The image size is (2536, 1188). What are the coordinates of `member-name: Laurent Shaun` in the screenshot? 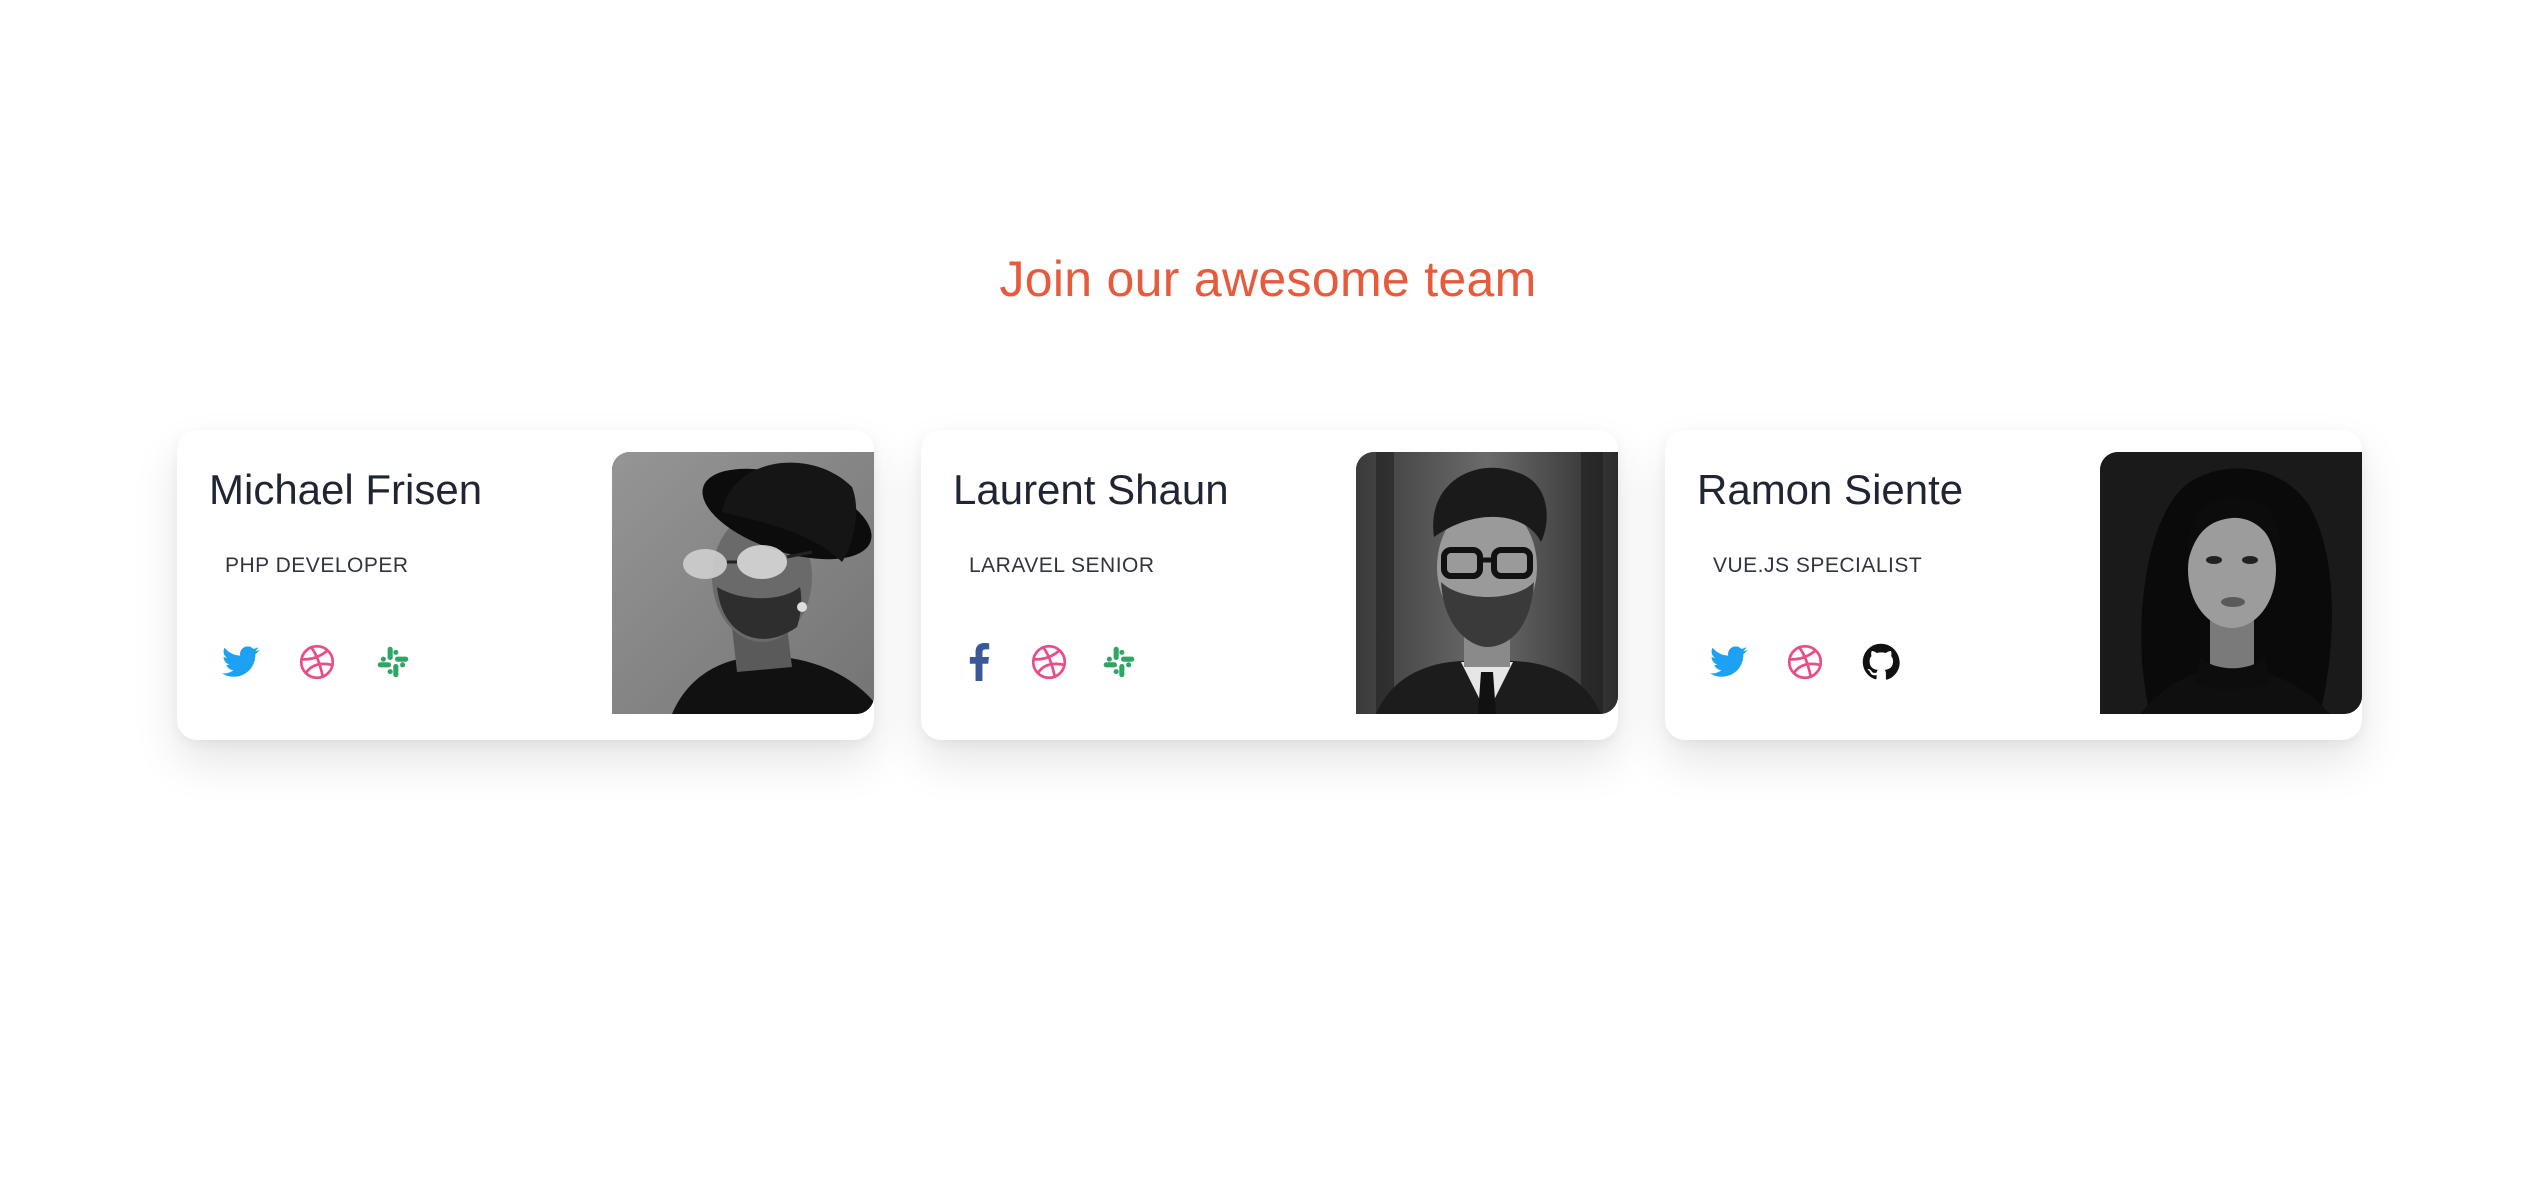 It's located at (1091, 489).